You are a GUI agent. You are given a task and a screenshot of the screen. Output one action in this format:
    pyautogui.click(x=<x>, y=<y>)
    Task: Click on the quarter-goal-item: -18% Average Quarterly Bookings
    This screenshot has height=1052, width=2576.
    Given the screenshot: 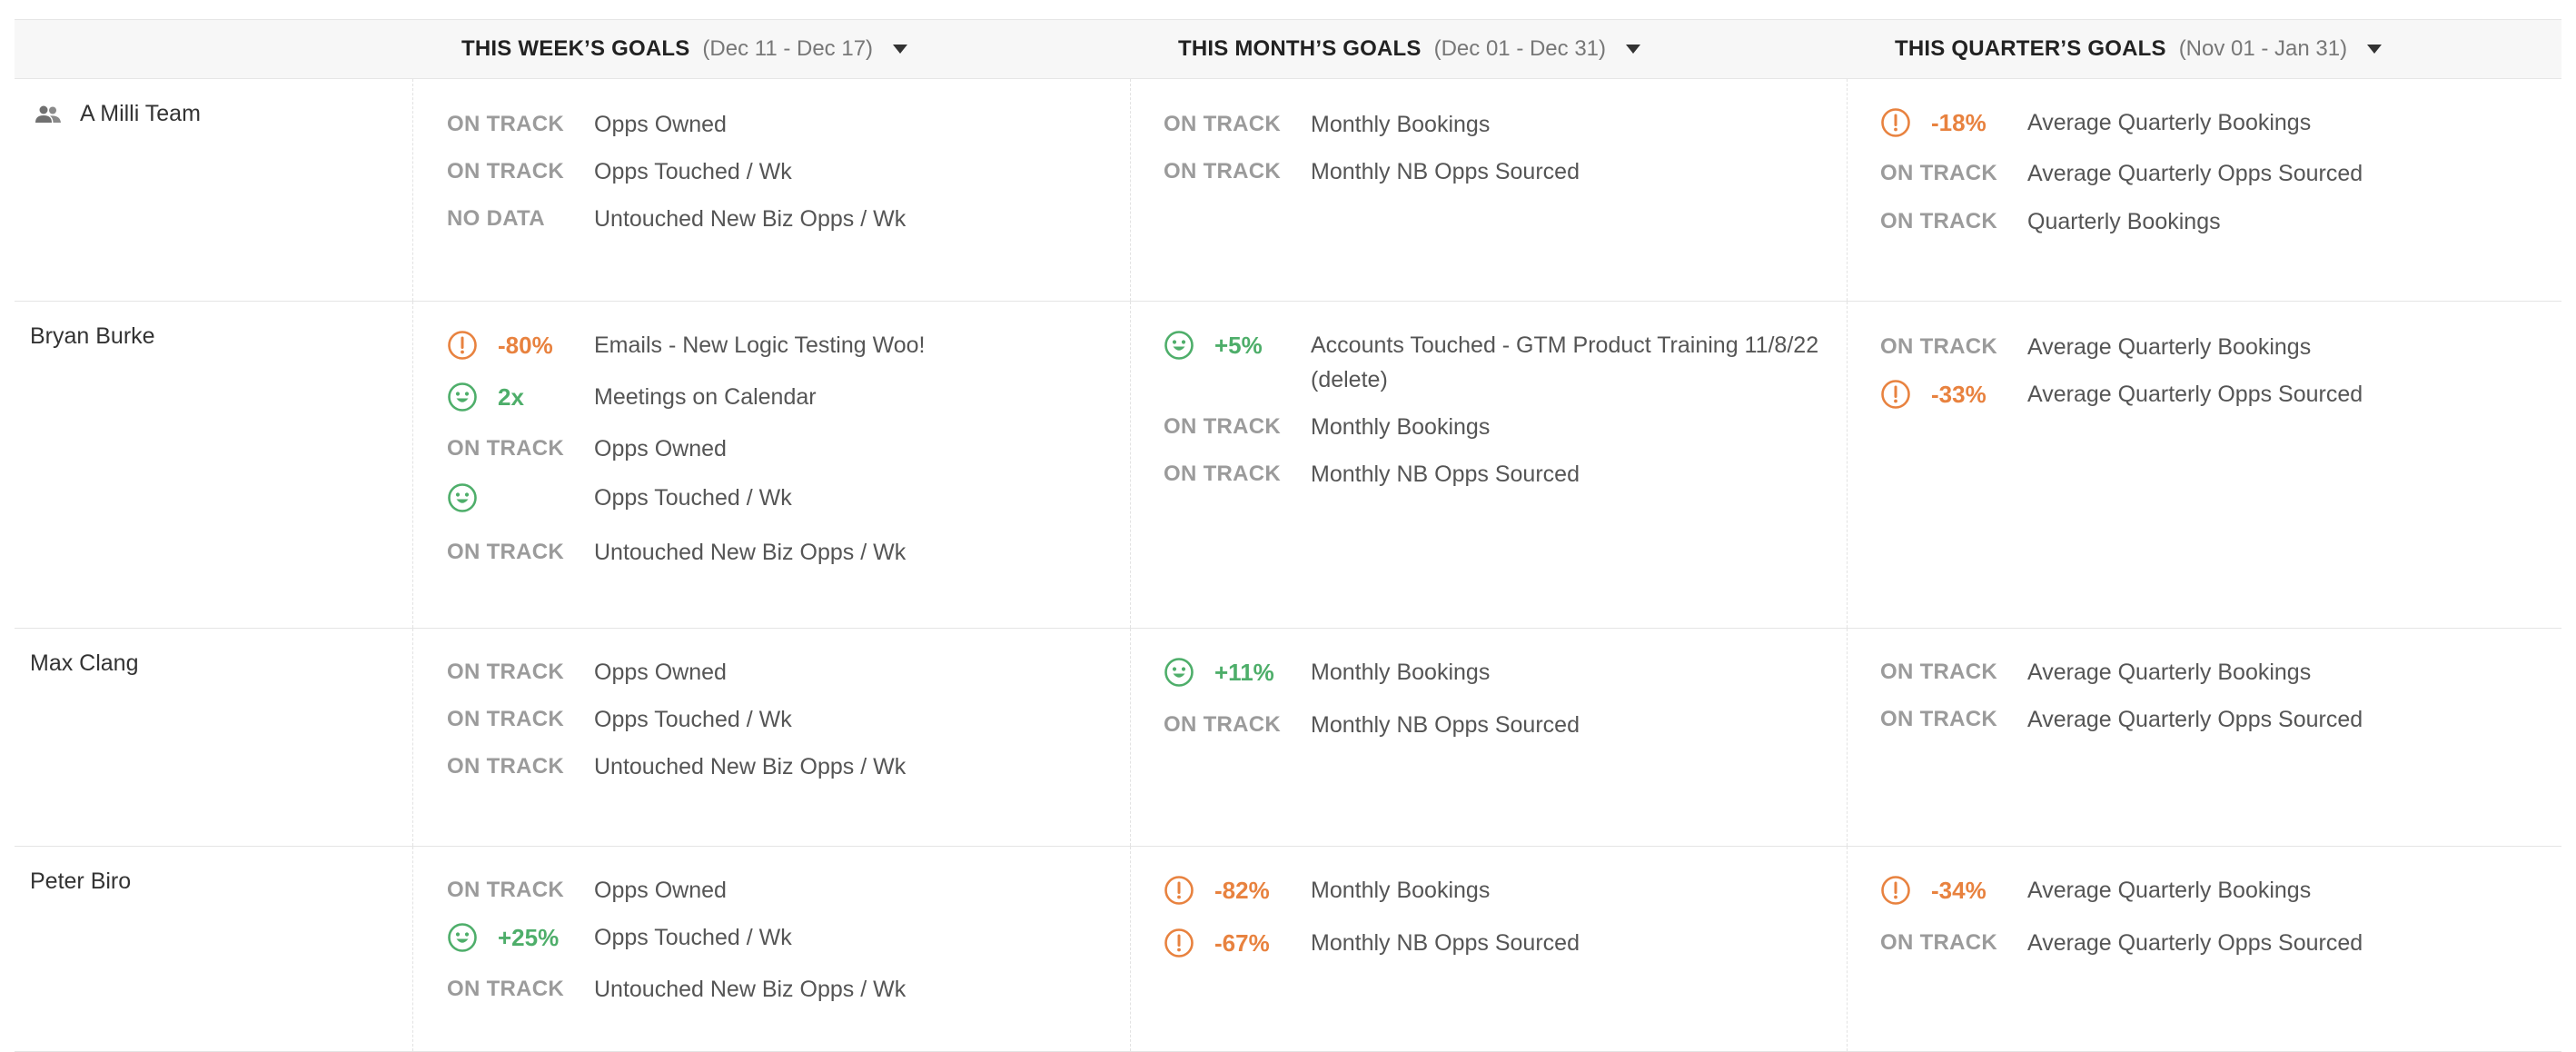 What is the action you would take?
    pyautogui.click(x=2095, y=123)
    